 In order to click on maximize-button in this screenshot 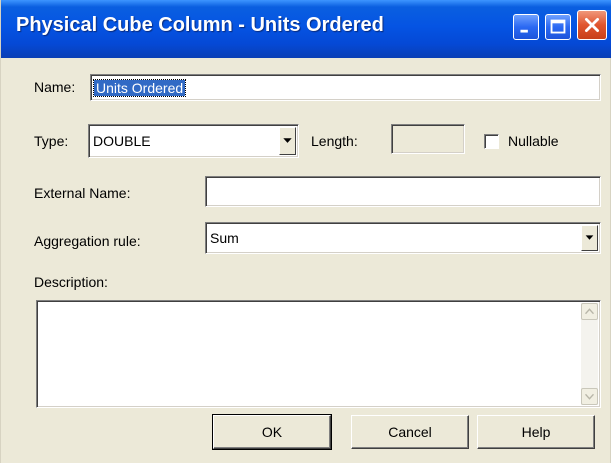, I will do `click(558, 27)`.